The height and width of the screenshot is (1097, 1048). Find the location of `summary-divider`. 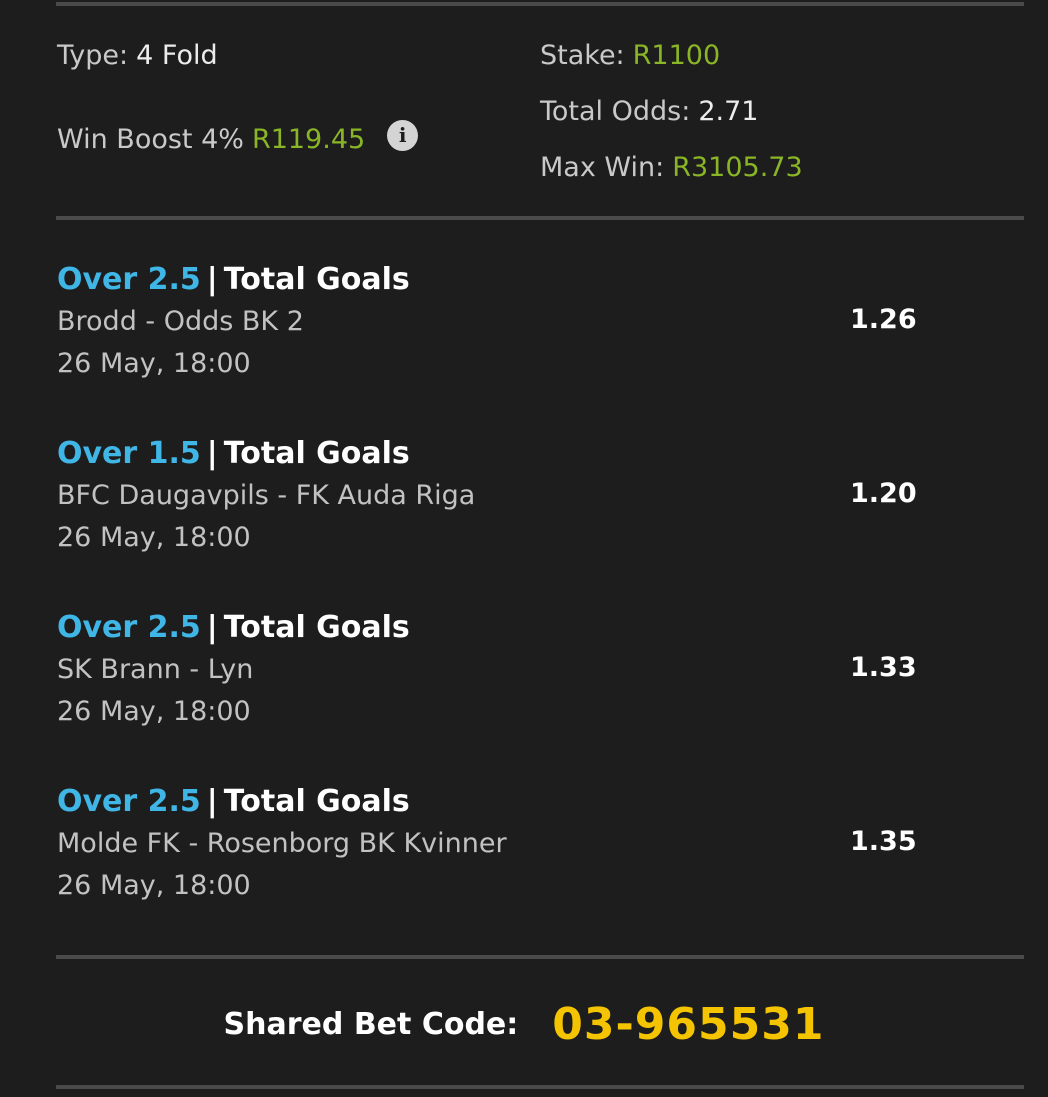

summary-divider is located at coordinates (540, 218).